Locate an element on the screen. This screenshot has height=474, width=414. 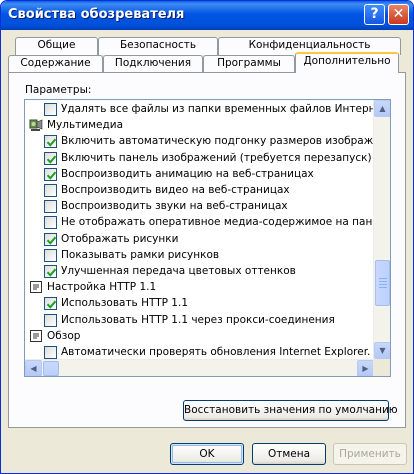
option-label: Воспроизводить звуки на веб-страницах is located at coordinates (174, 206).